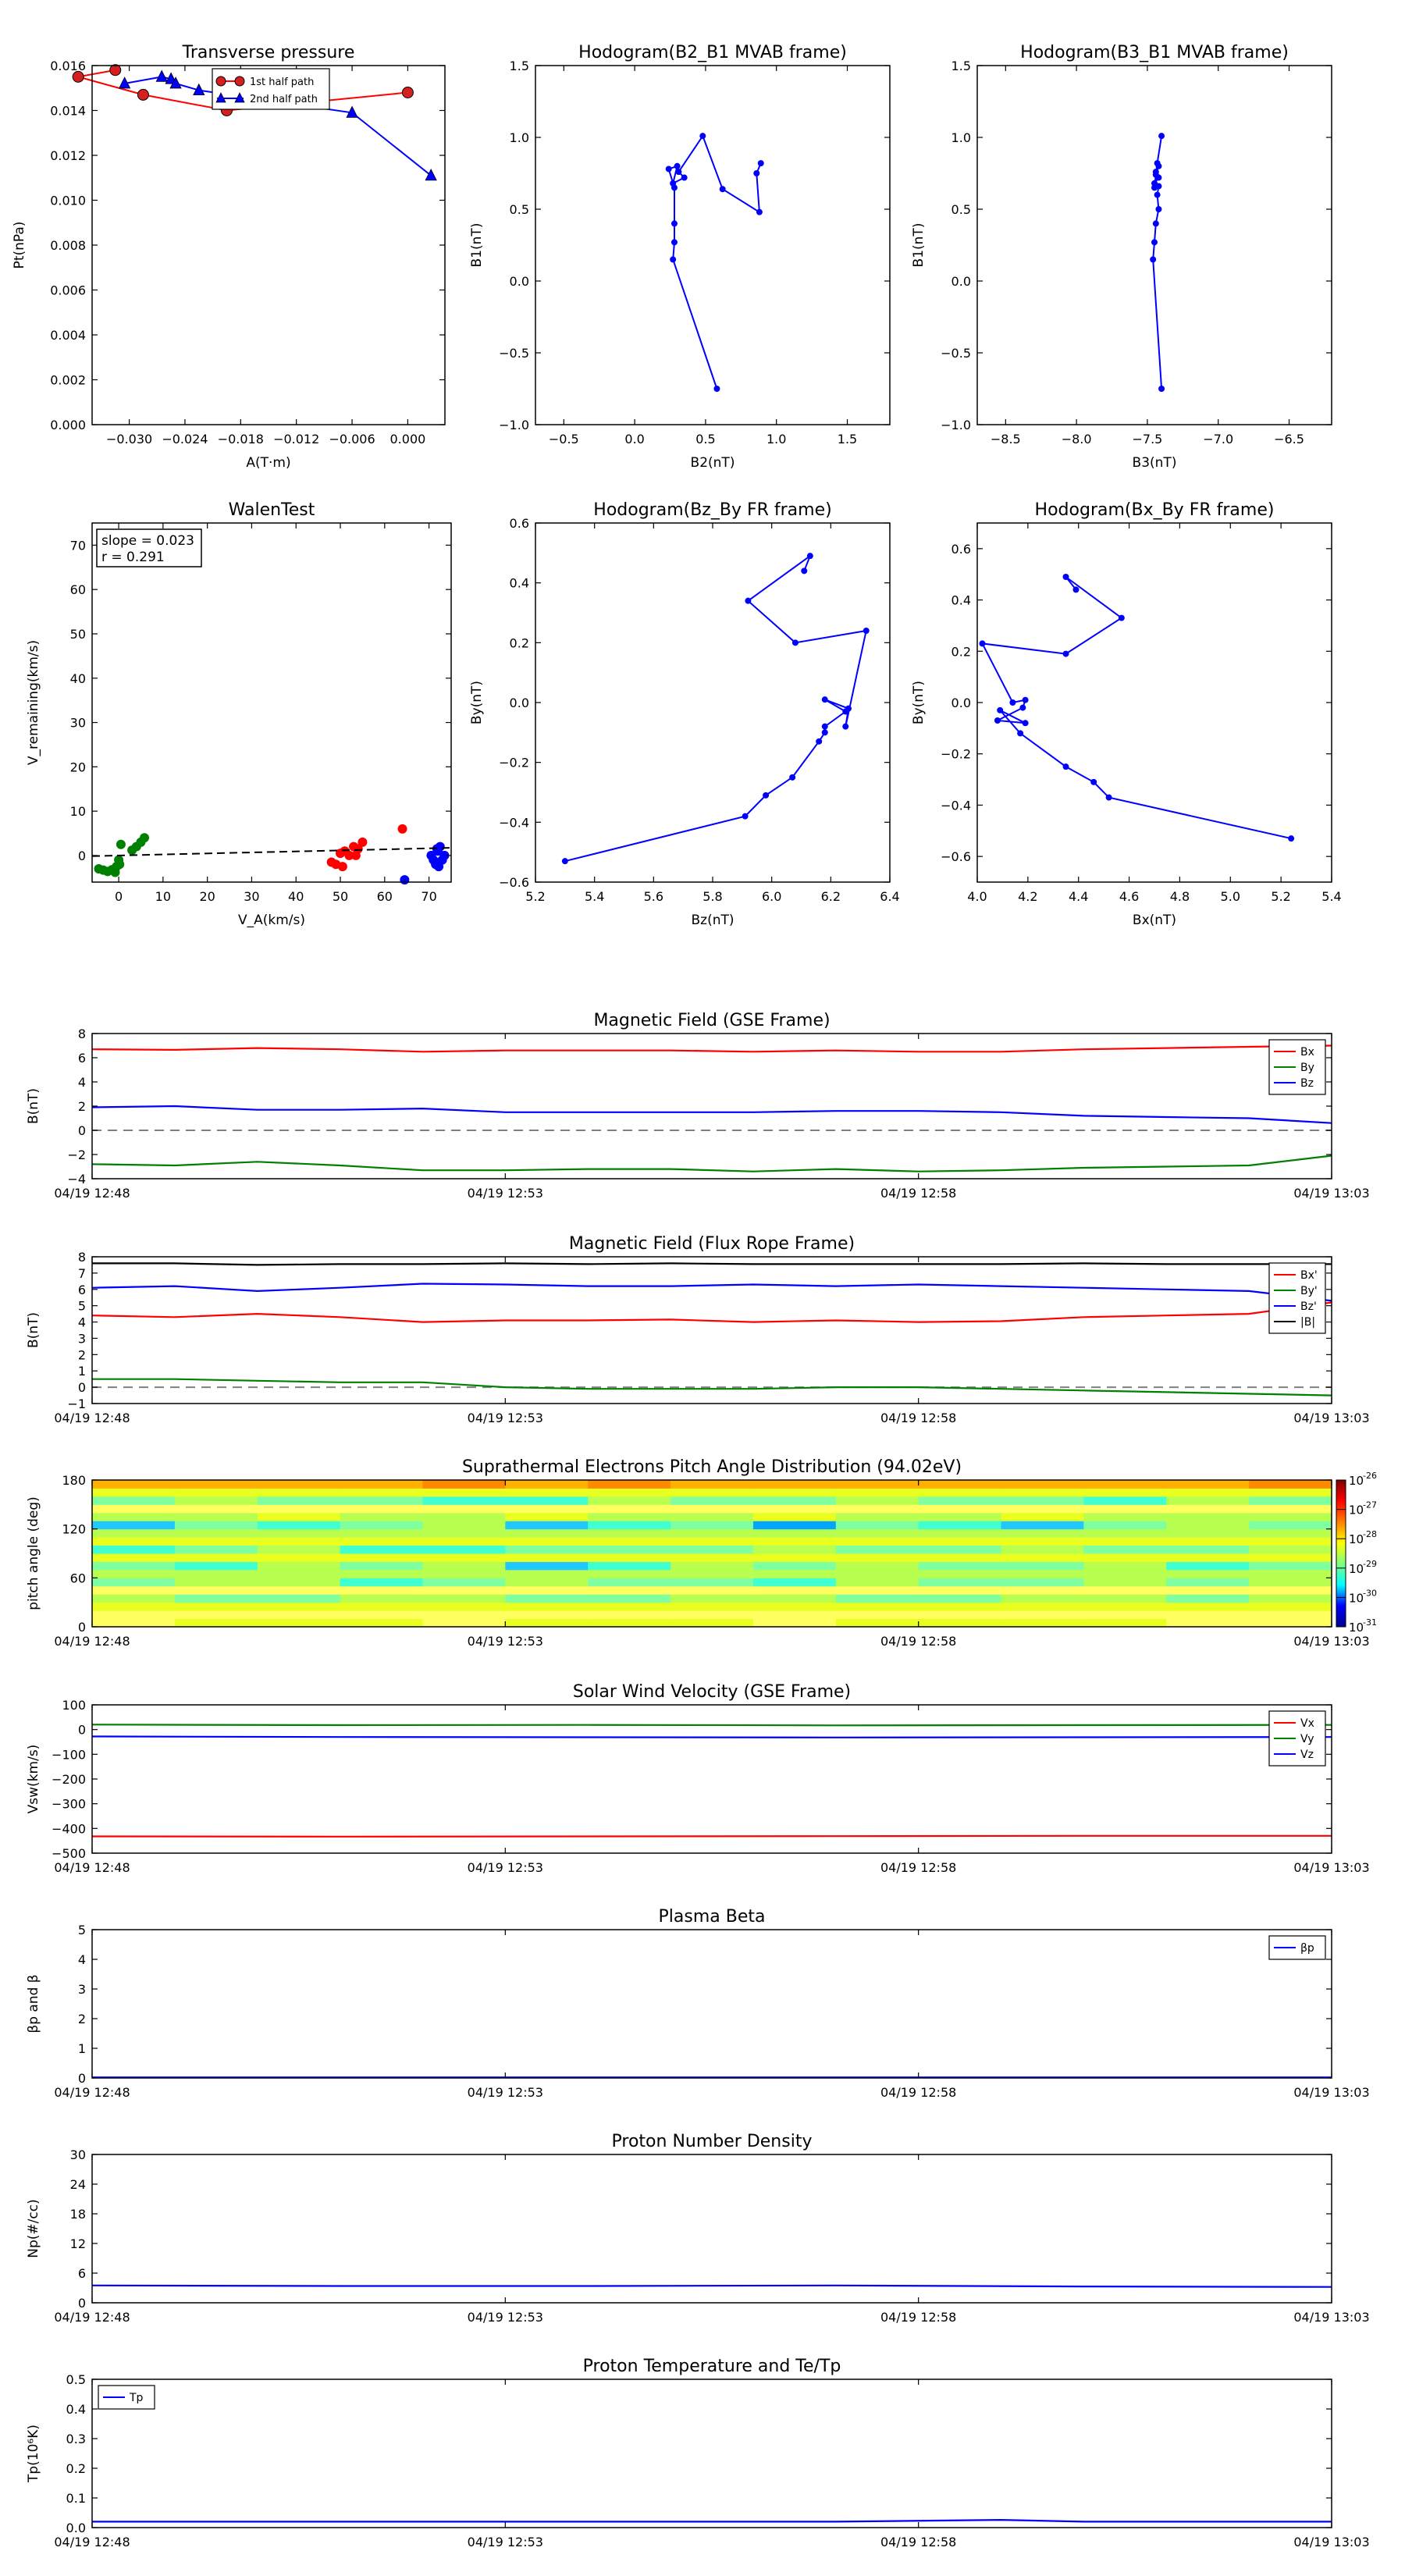 The width and height of the screenshot is (1405, 2576). Describe the element at coordinates (82, 1106) in the screenshot. I see `y-tick-label: 2` at that location.